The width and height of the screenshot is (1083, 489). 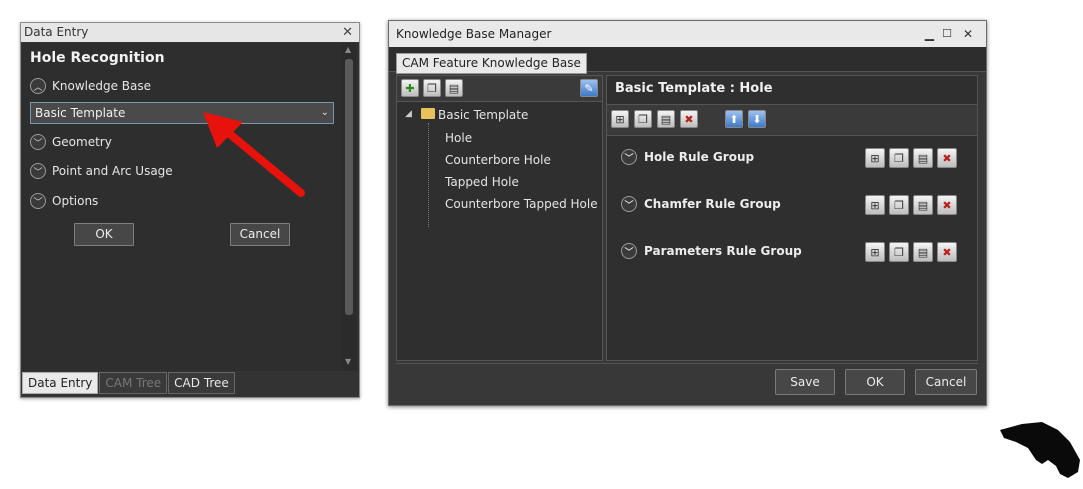 I want to click on expander-point-and-arc-usage: ﹀ Point and Arc Usage, so click(x=101, y=171).